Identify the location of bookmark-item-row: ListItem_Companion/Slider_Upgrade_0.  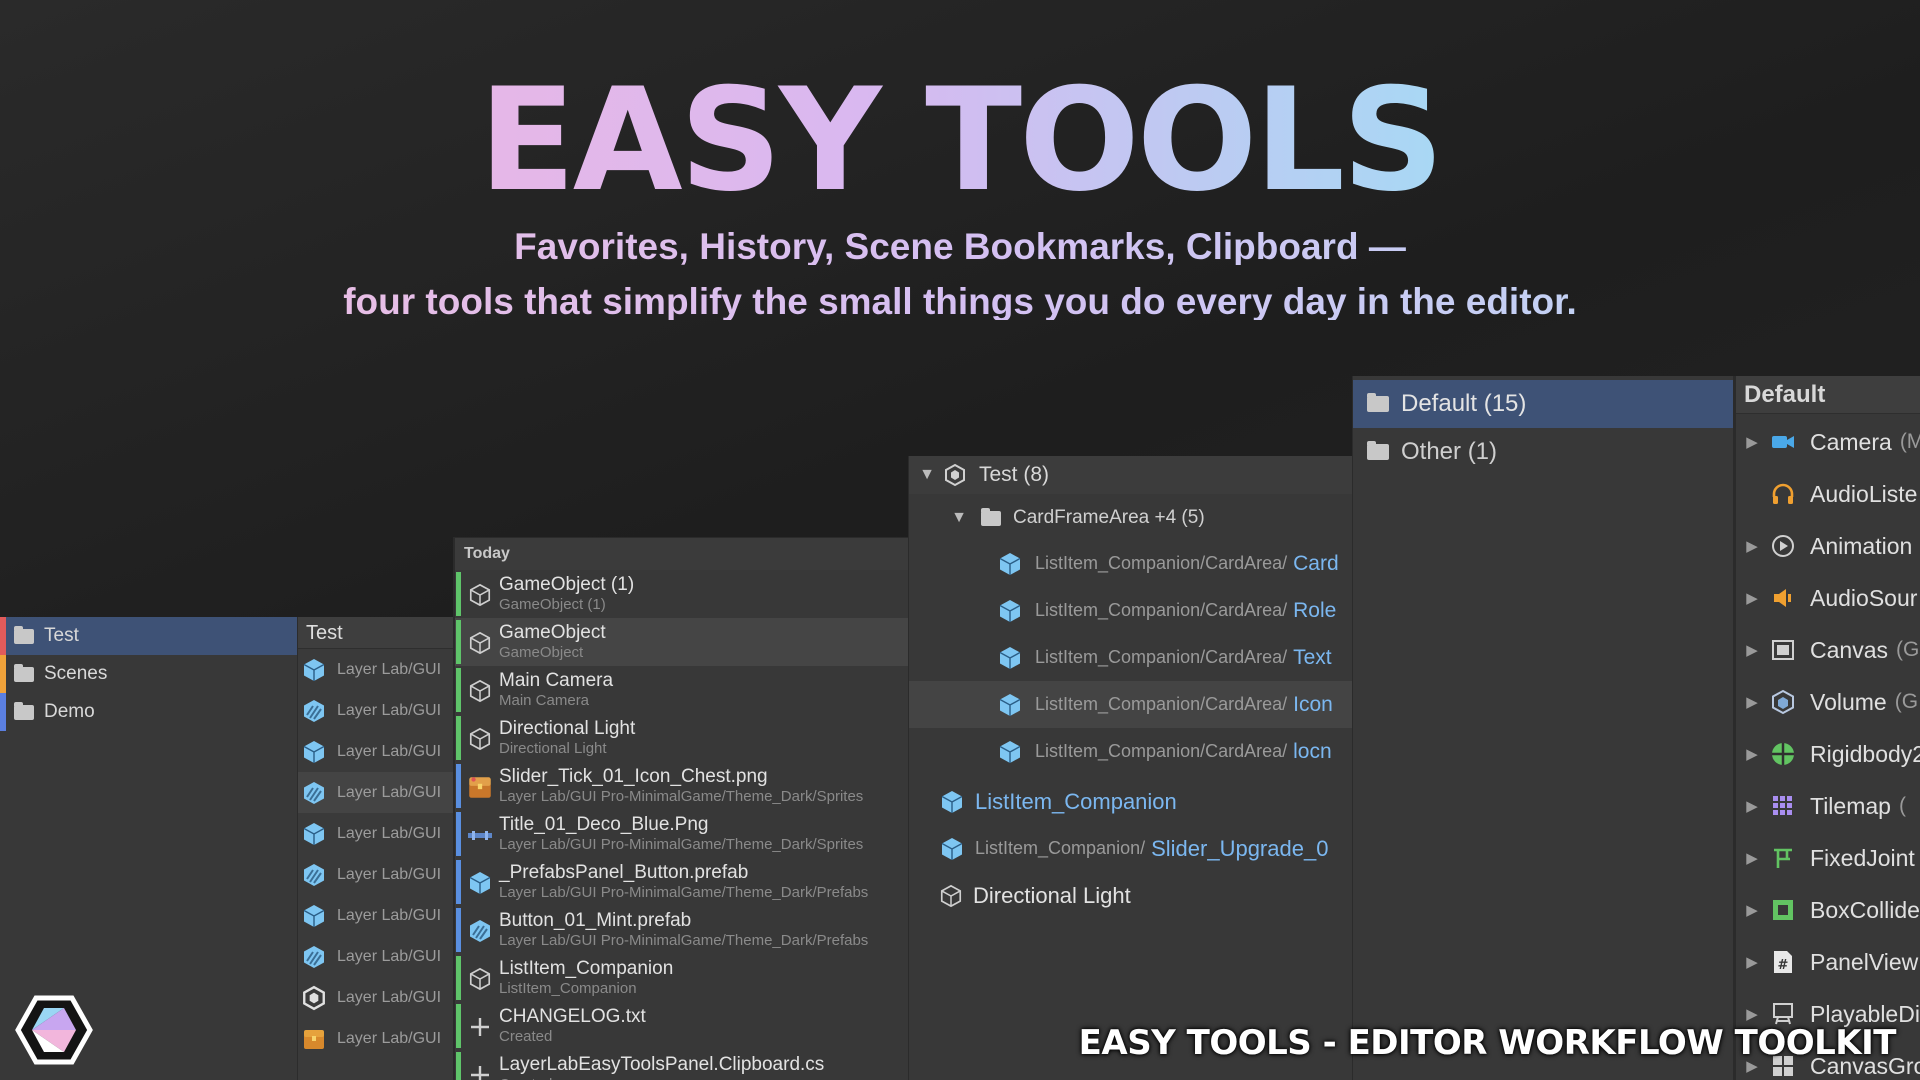
(1130, 848).